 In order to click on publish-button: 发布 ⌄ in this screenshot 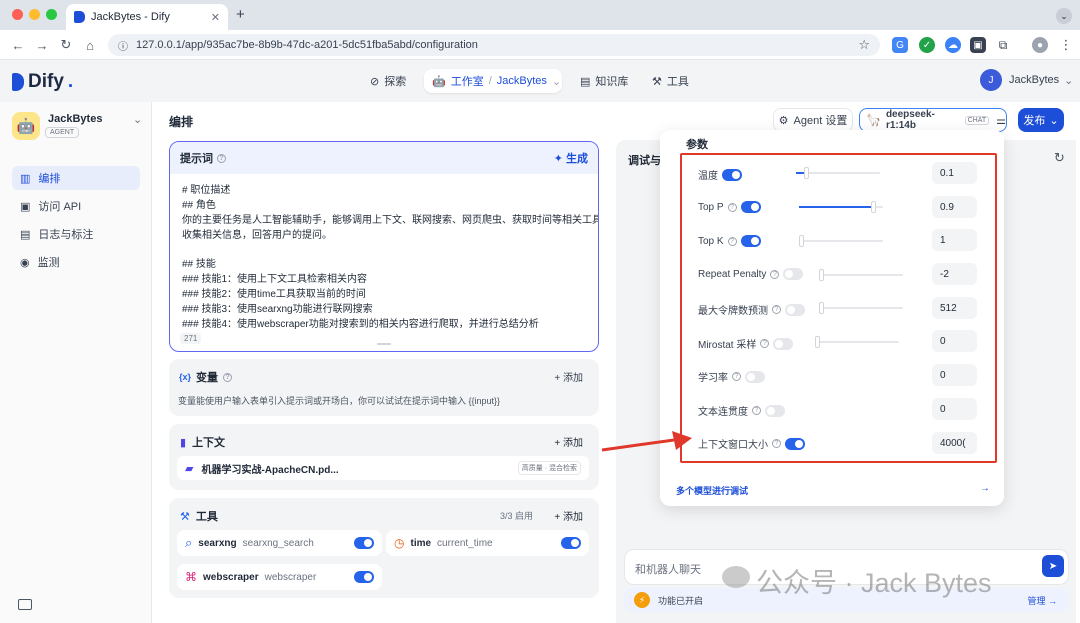, I will do `click(1041, 120)`.